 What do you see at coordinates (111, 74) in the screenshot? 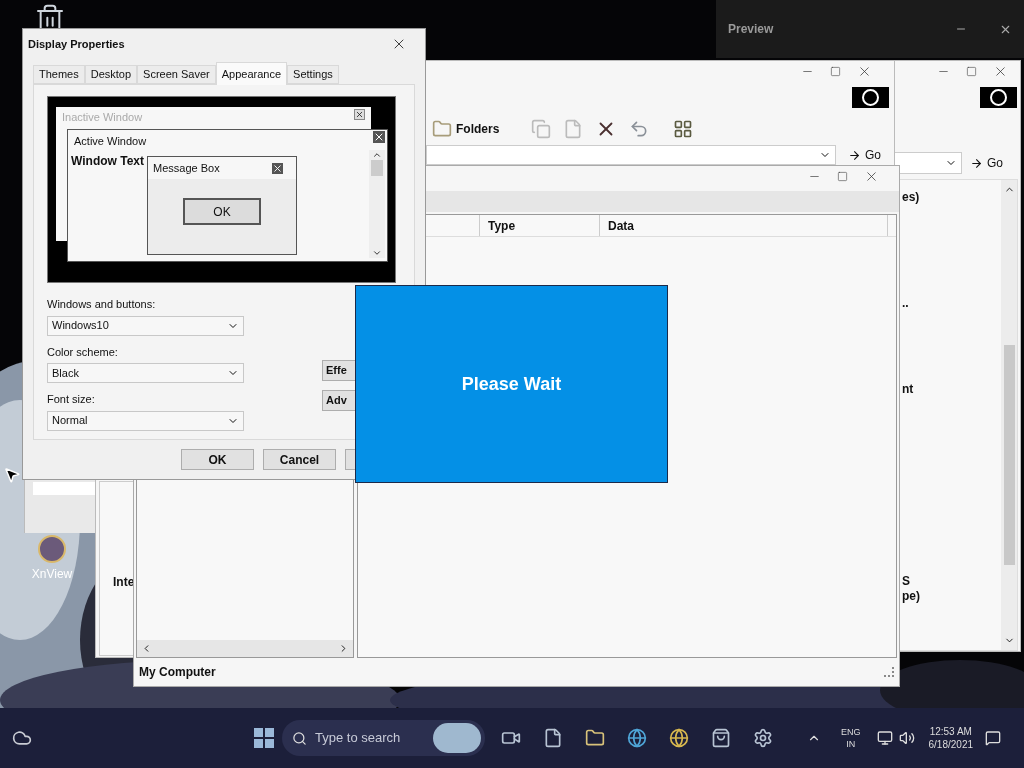
I see `tab: Desktop` at bounding box center [111, 74].